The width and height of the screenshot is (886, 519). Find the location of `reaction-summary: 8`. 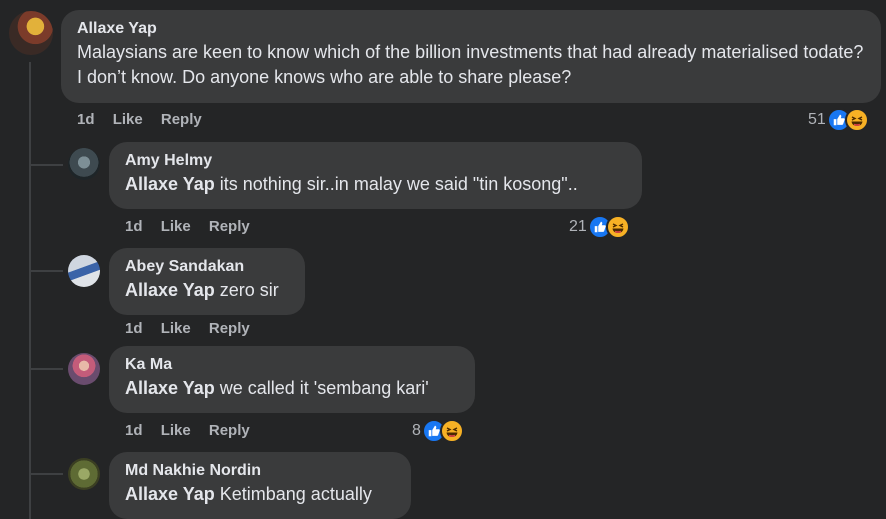

reaction-summary: 8 is located at coordinates (438, 431).